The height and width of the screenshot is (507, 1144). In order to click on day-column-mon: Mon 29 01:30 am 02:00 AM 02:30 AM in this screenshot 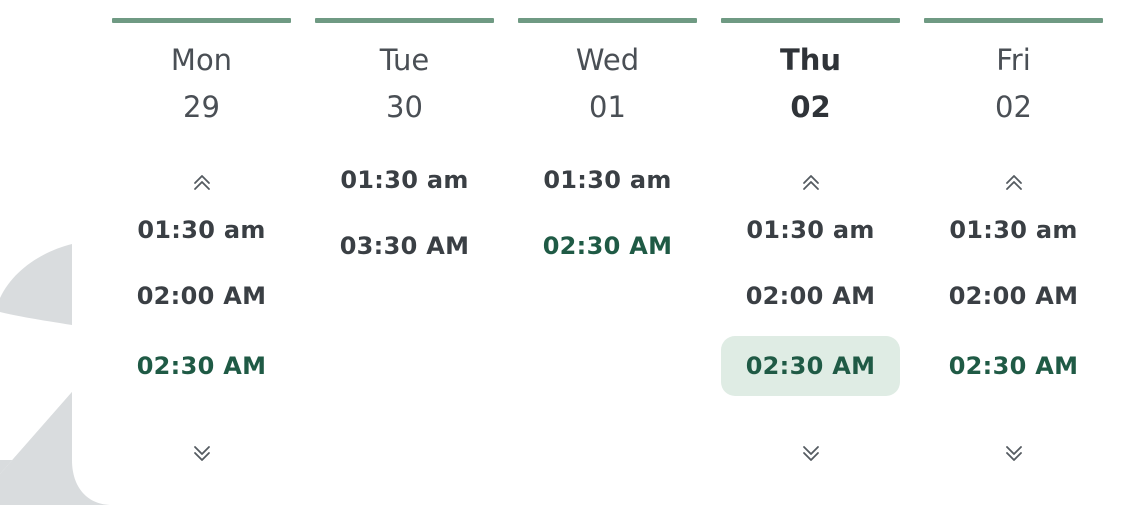, I will do `click(201, 258)`.